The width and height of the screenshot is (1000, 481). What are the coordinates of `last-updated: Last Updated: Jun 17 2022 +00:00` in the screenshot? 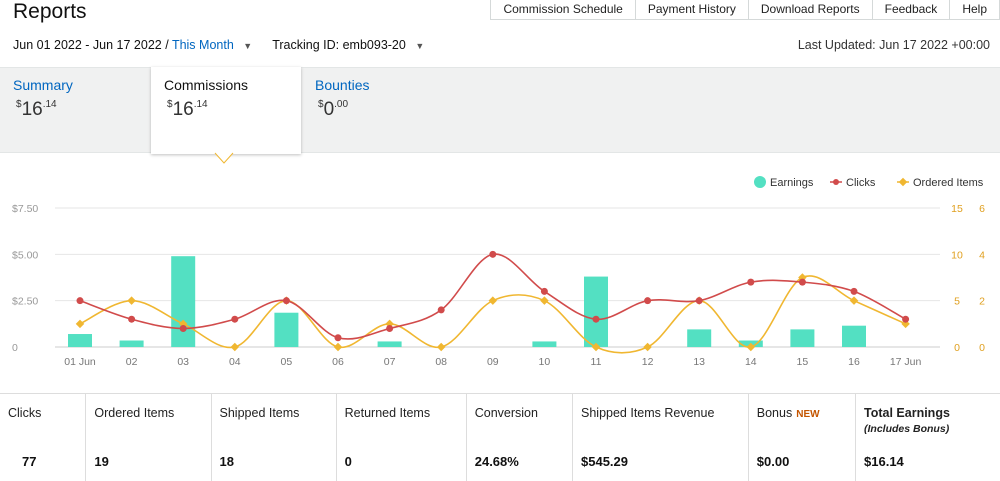 It's located at (893, 45).